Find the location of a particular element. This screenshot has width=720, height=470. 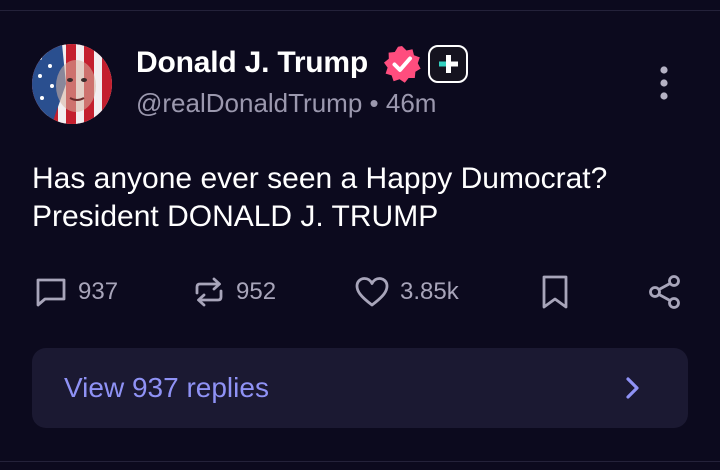

bookmark-icon is located at coordinates (555, 292).